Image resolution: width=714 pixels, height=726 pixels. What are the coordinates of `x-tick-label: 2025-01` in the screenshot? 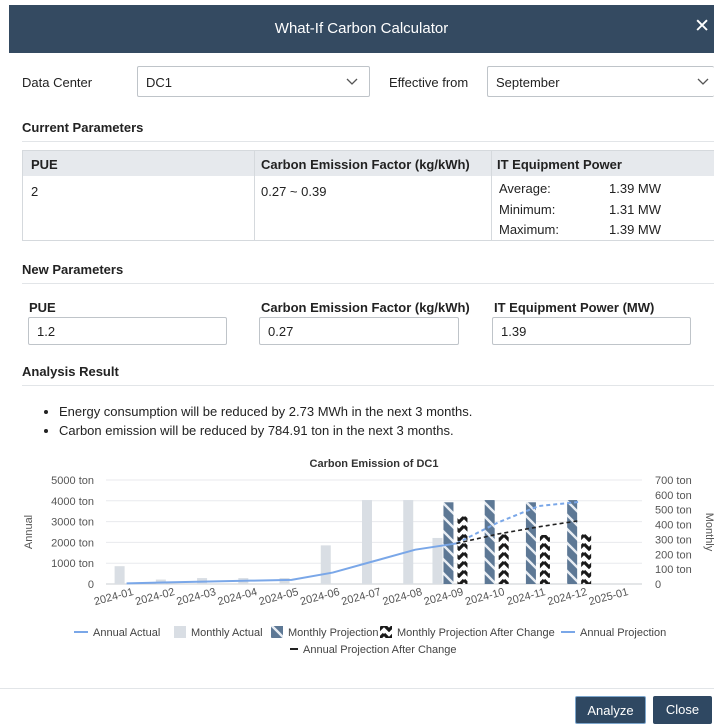 It's located at (609, 597).